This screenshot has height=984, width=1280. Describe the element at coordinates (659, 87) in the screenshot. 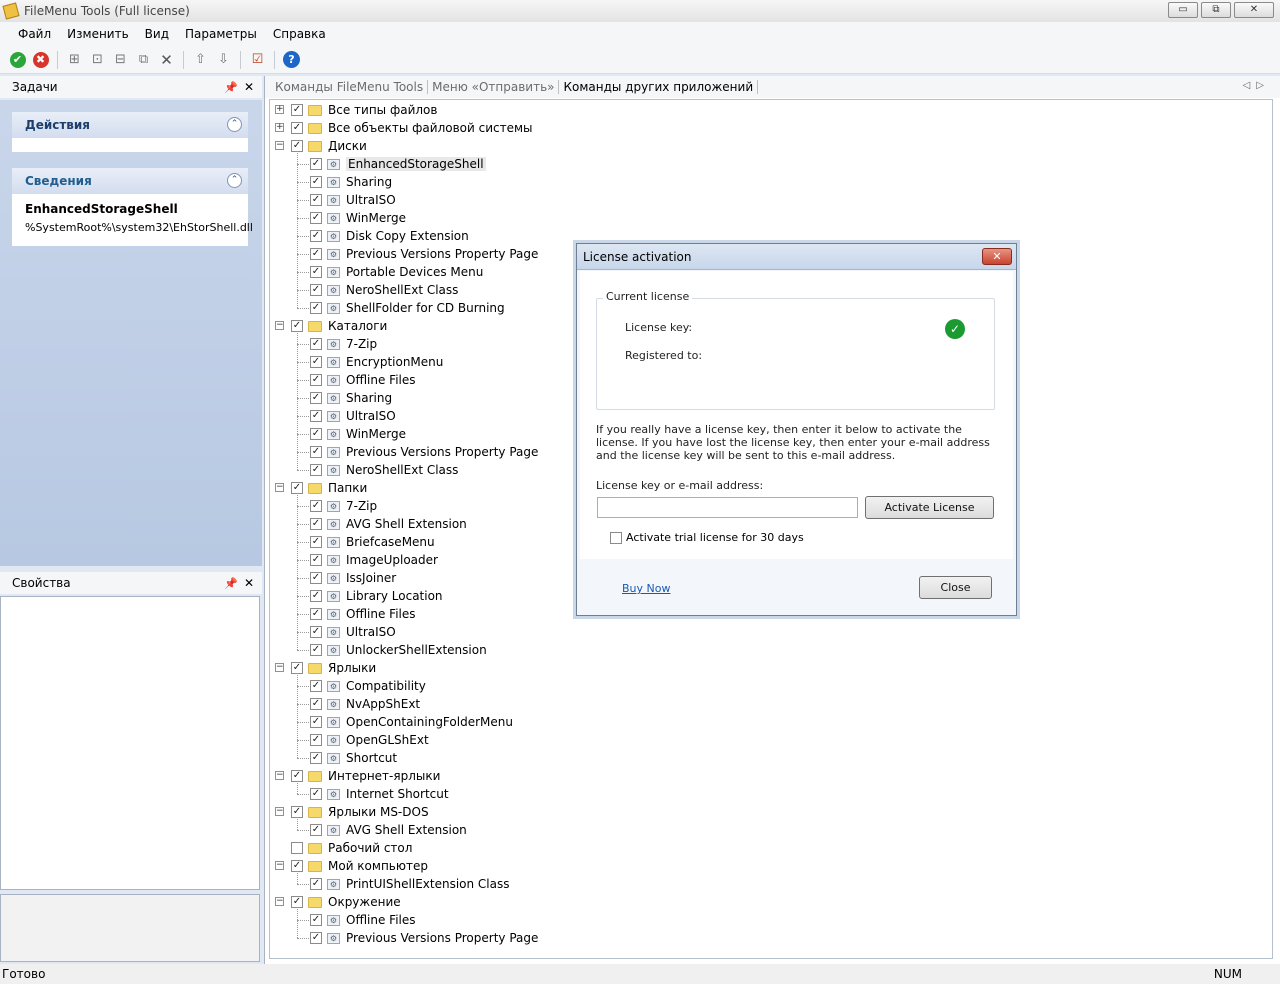

I see `tab-other-apps-commands: Команды других приложений` at that location.